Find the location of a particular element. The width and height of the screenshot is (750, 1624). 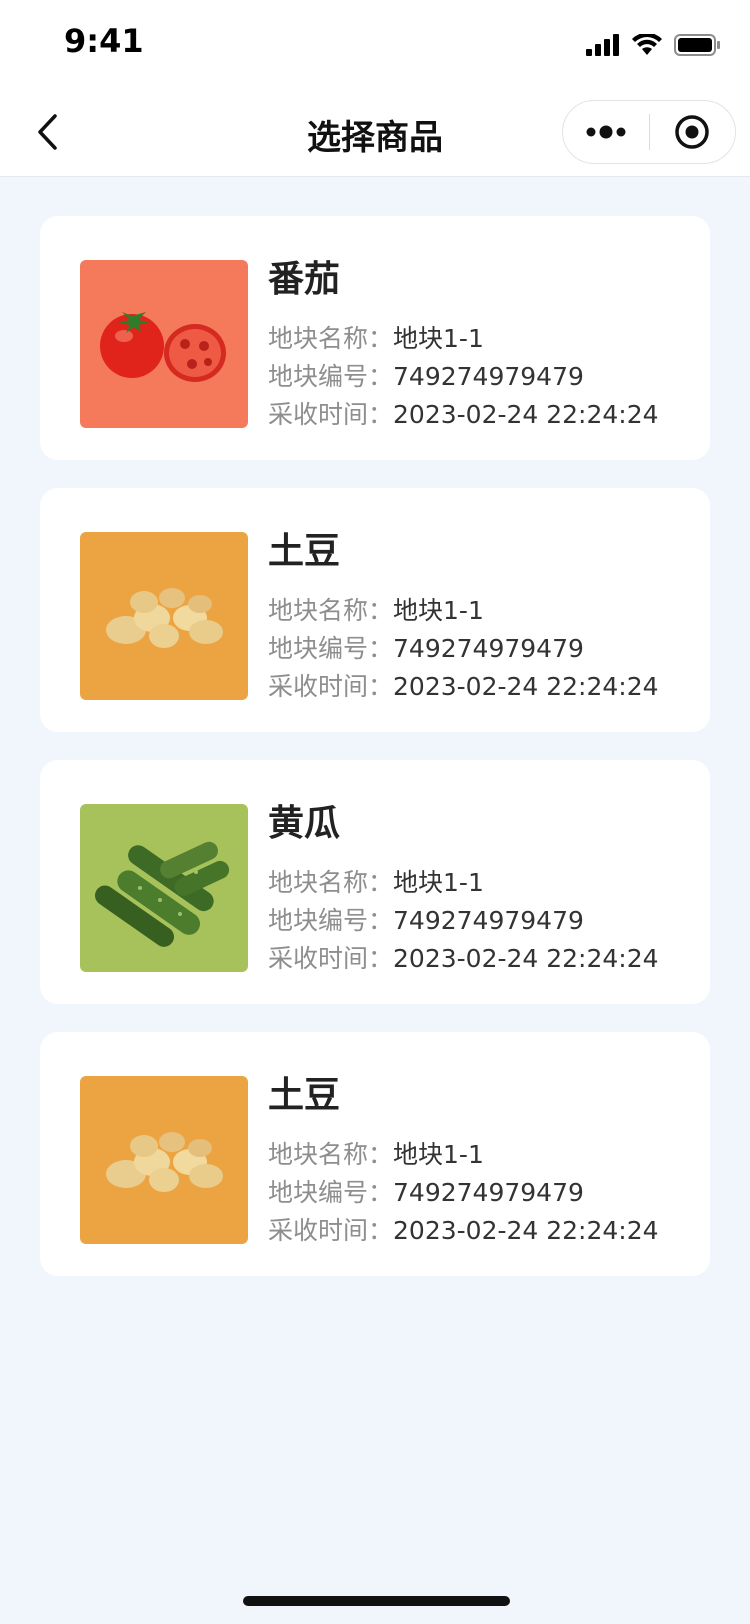

close-button is located at coordinates (693, 132).